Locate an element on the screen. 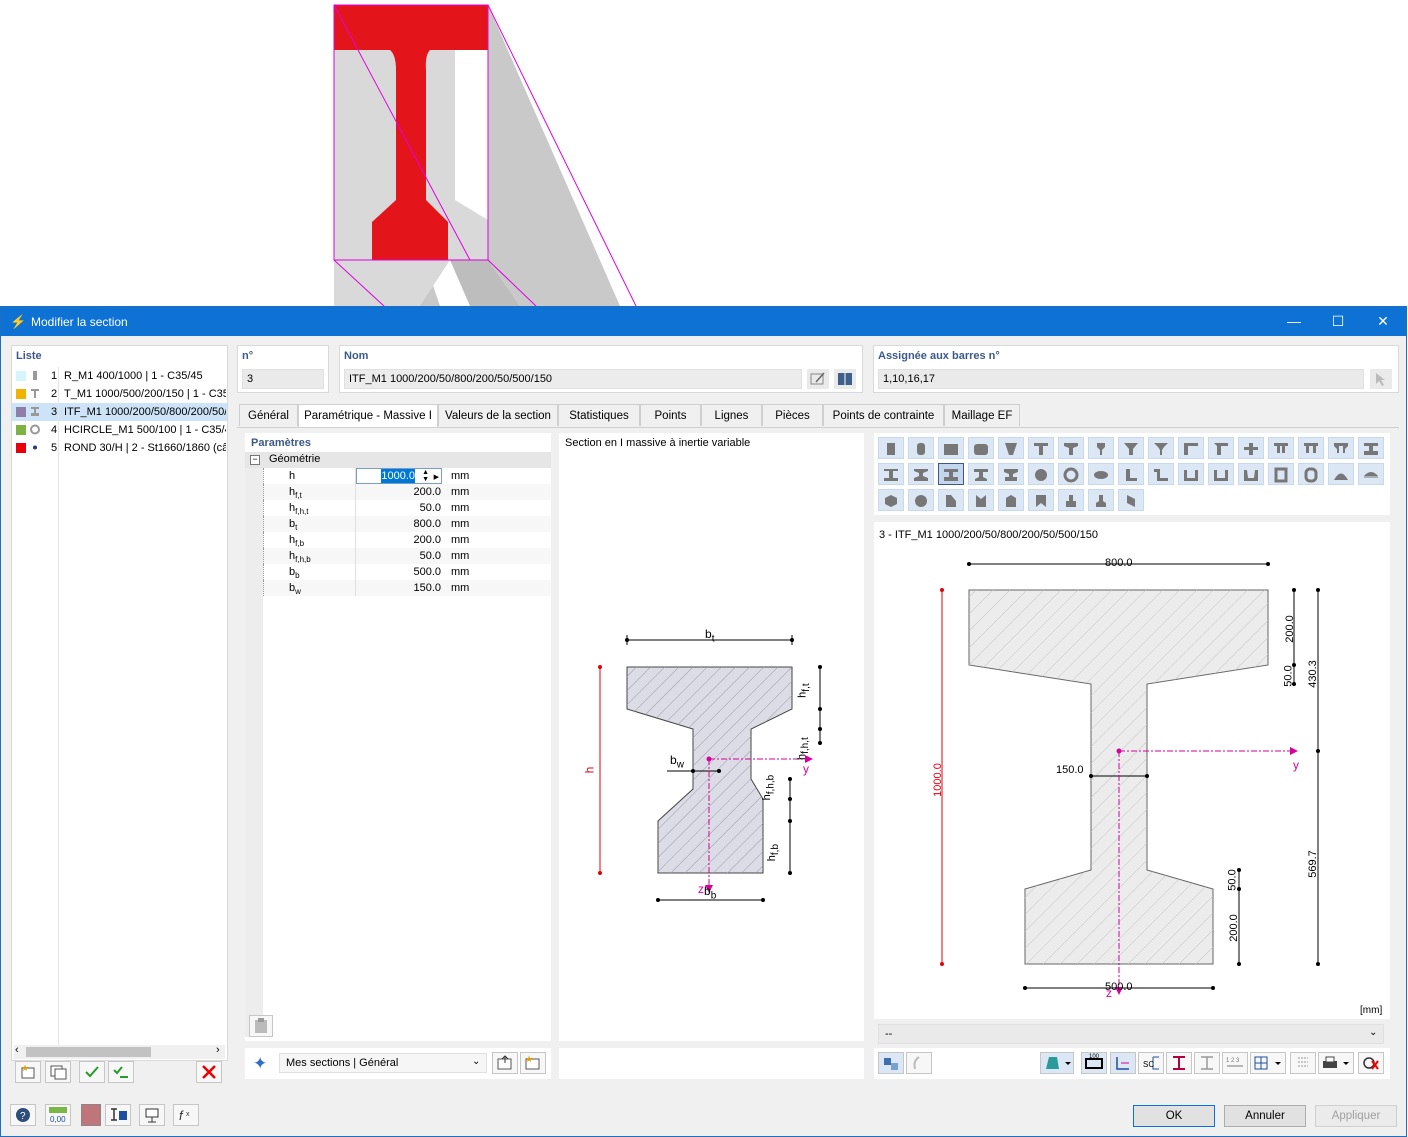 The width and height of the screenshot is (1408, 1137). tab-item: Valeurs de la section is located at coordinates (498, 415).